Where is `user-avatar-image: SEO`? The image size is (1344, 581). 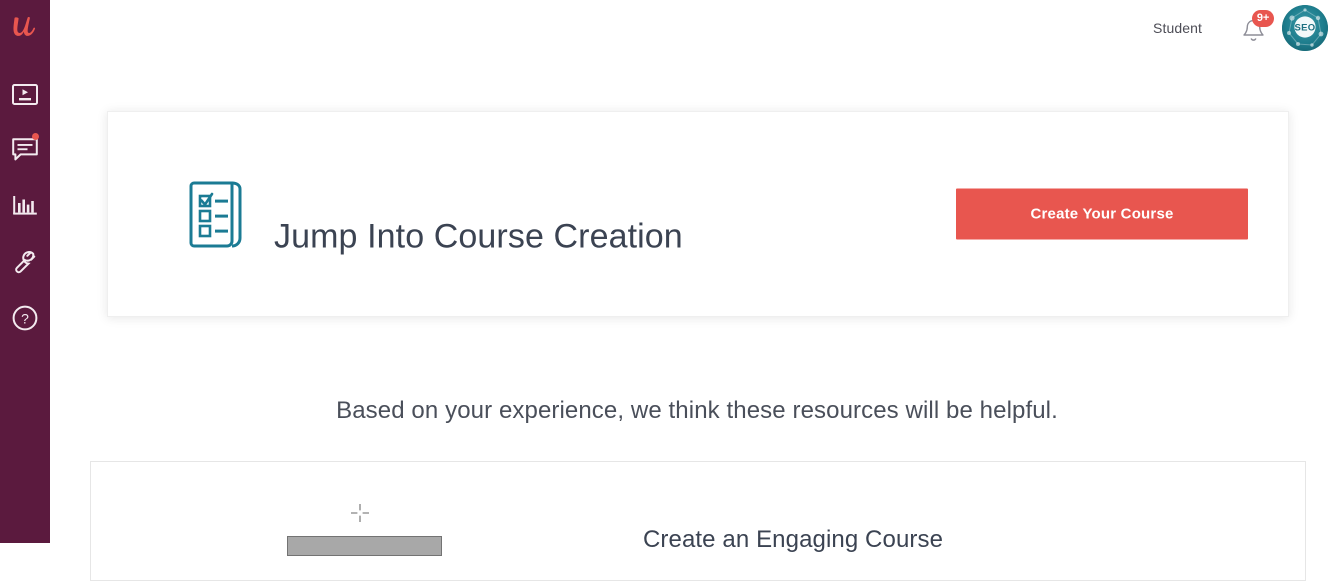 user-avatar-image: SEO is located at coordinates (1305, 28).